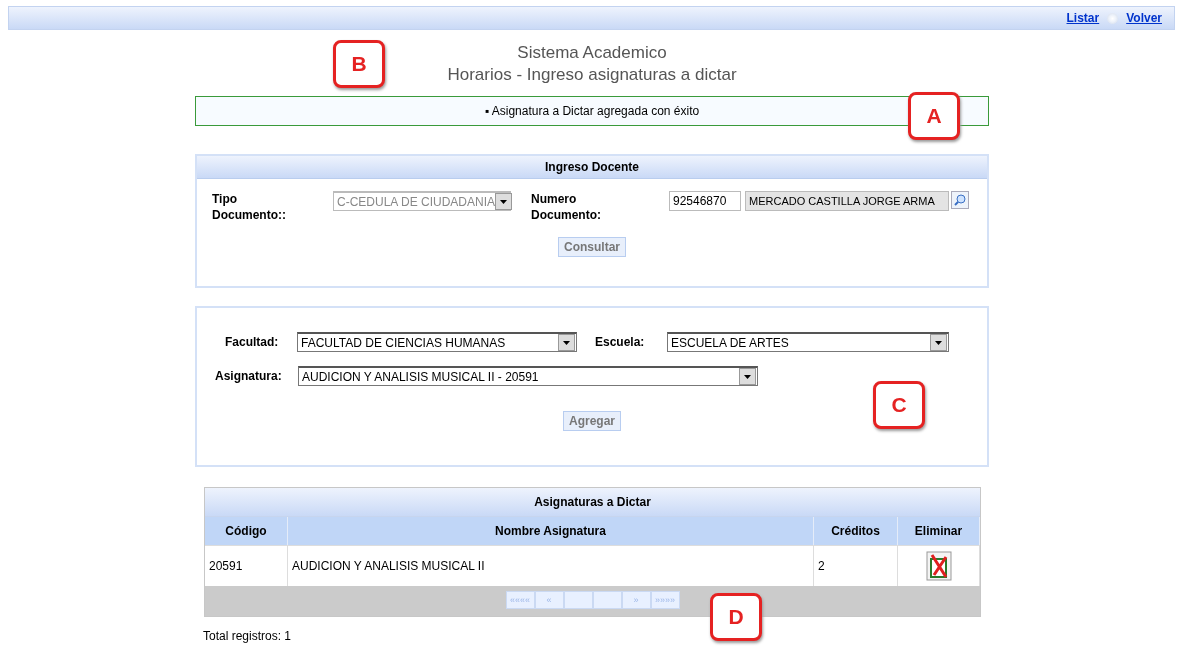 The width and height of the screenshot is (1179, 656). Describe the element at coordinates (566, 207) in the screenshot. I see `field-label: Numero Documento:` at that location.